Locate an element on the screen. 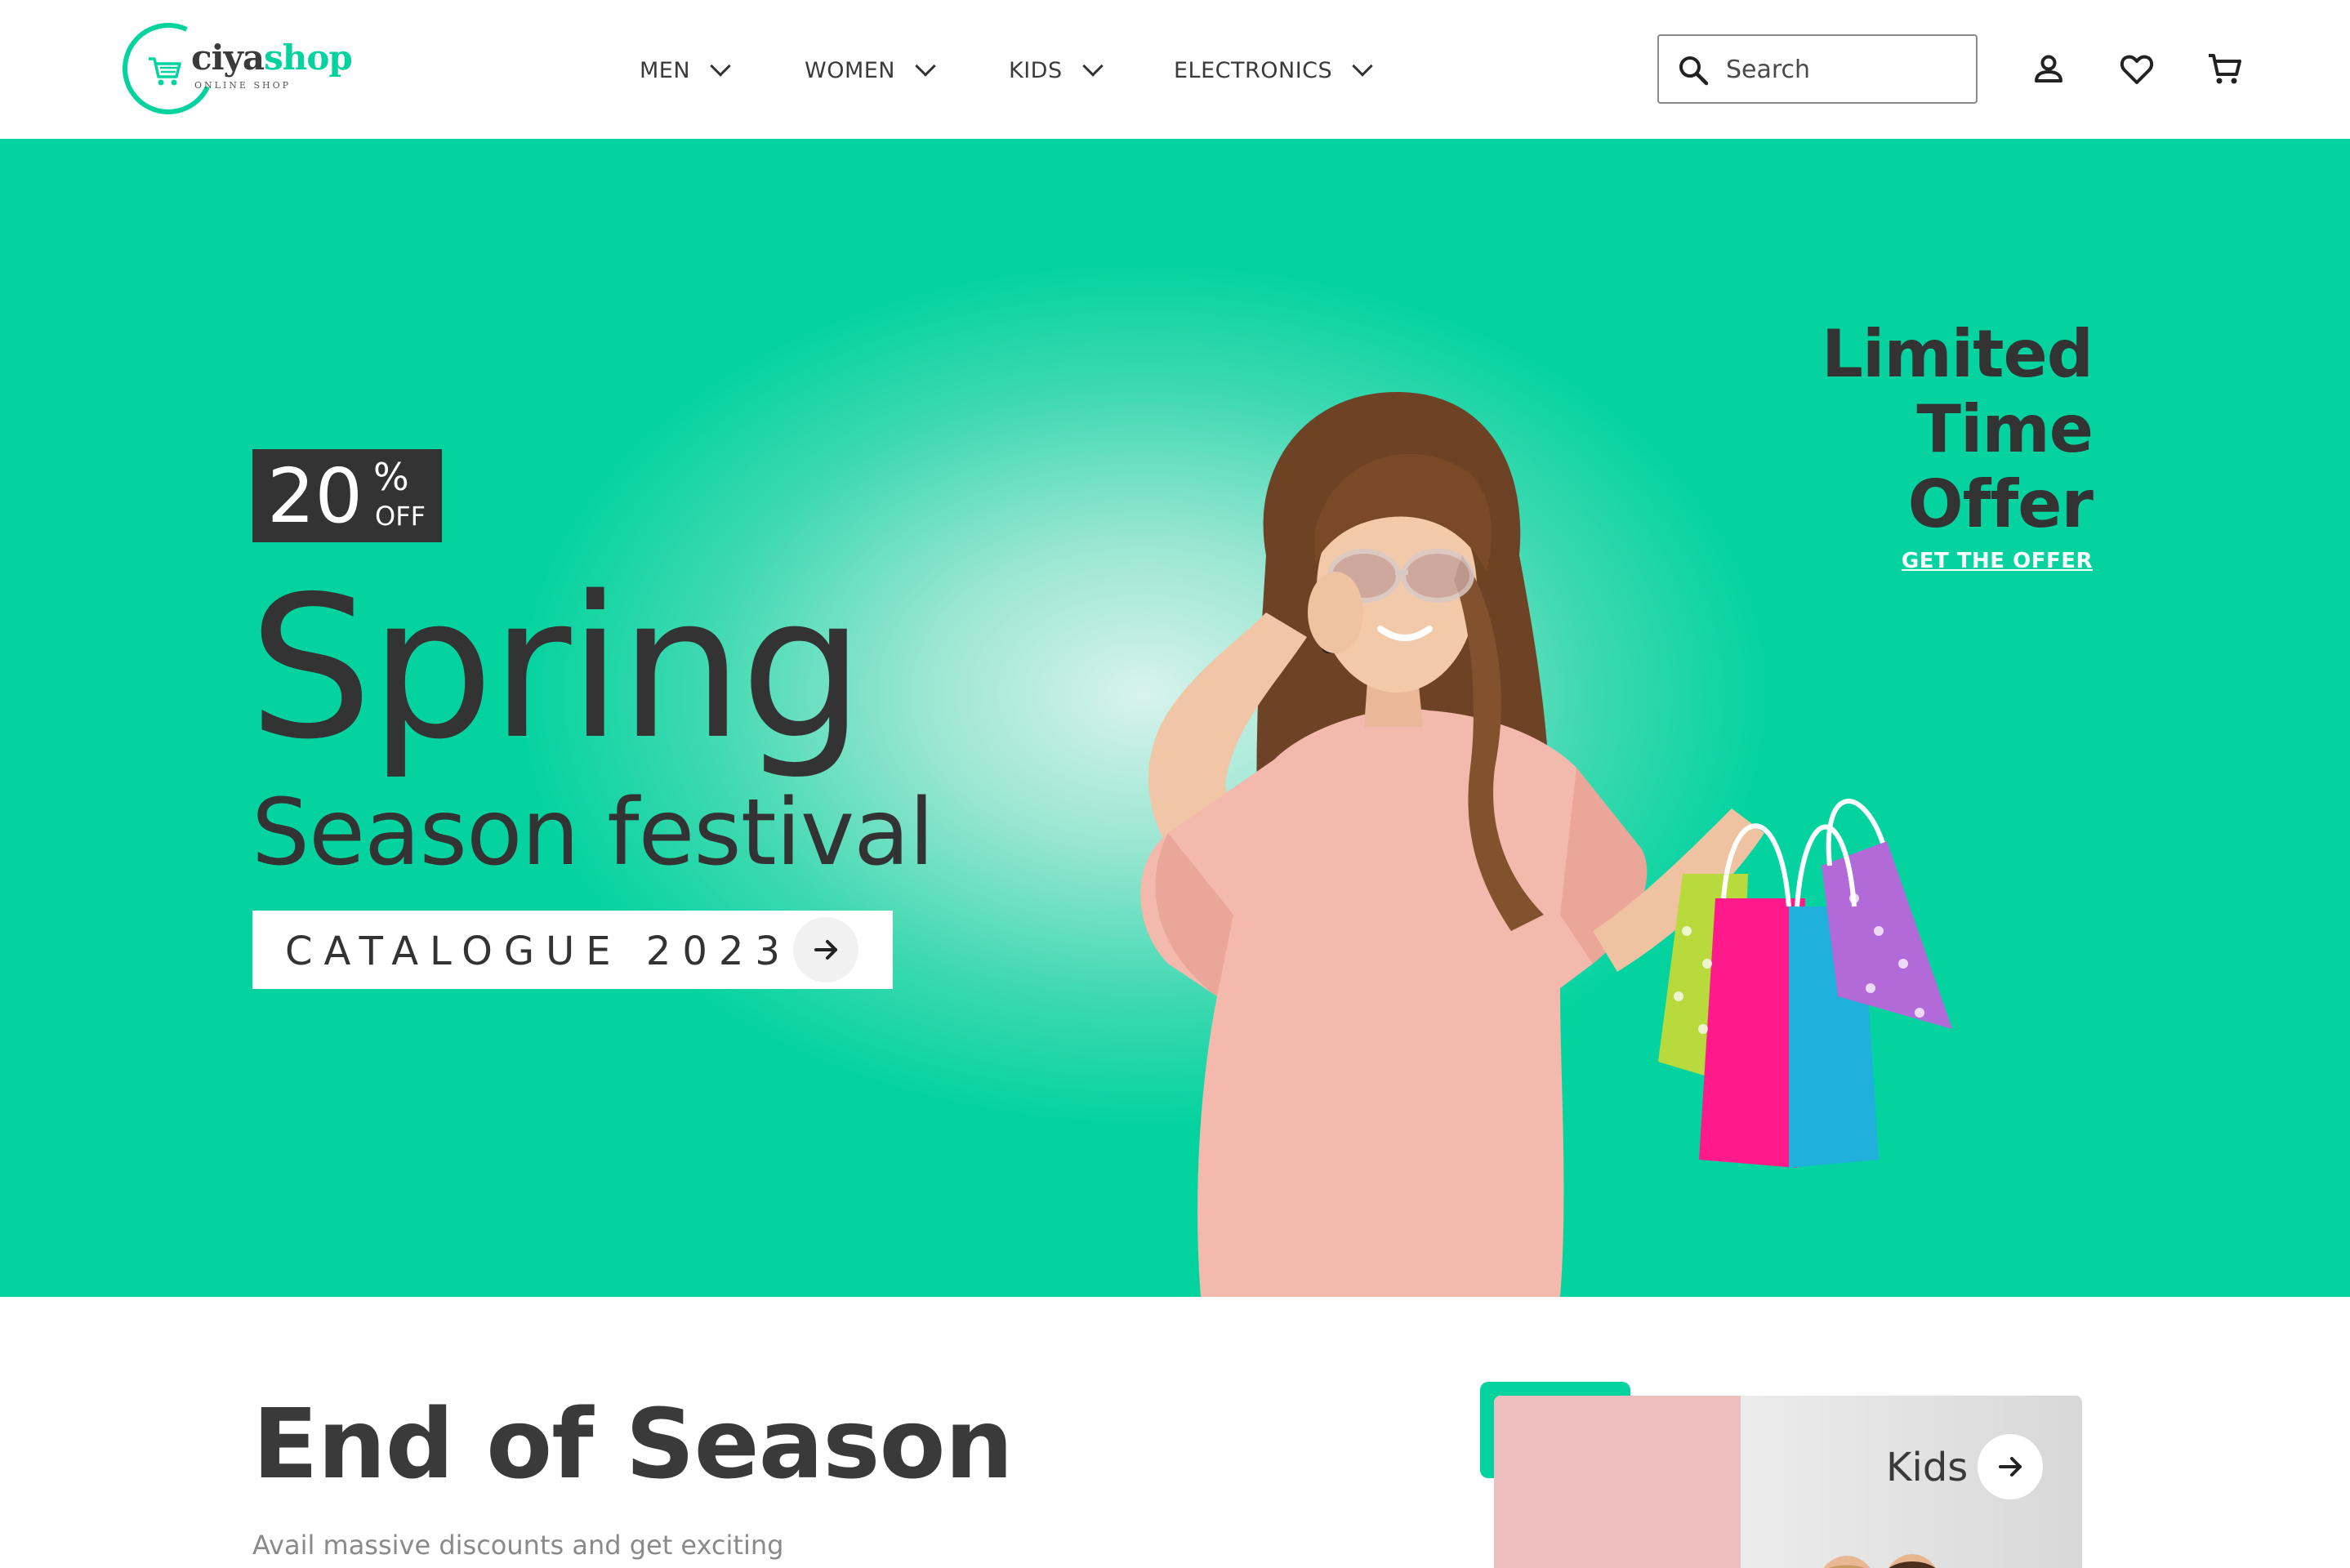  cart-icon is located at coordinates (2225, 69).